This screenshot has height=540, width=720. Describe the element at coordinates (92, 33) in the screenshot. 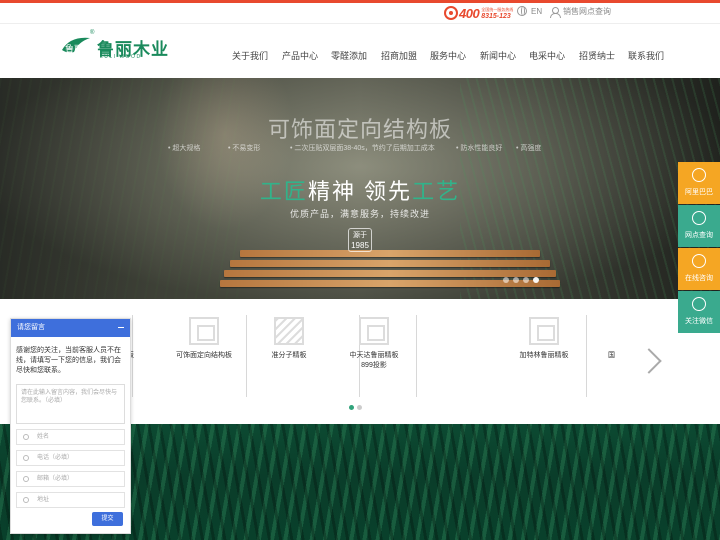

I see `registered-icon: ®` at that location.